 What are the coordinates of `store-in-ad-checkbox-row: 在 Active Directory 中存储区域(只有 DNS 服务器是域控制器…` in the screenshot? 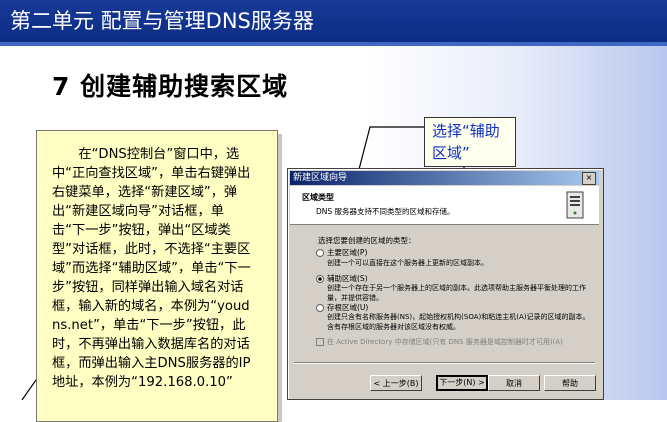 It's located at (439, 342).